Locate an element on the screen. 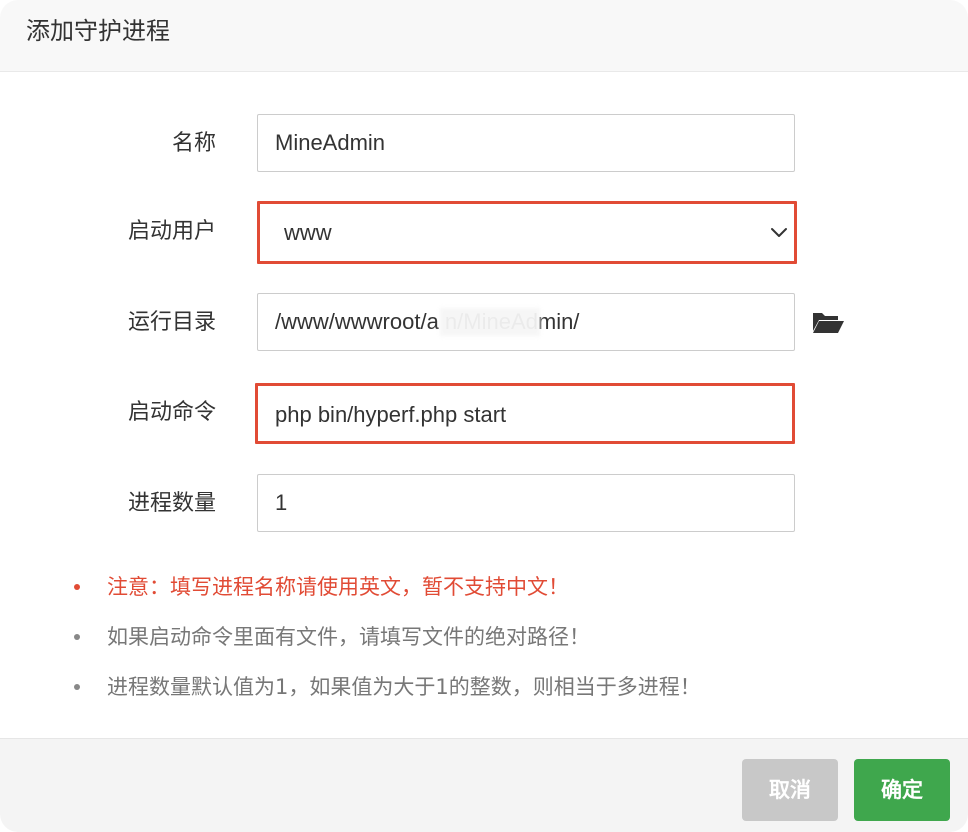 This screenshot has height=832, width=968. form-row-count: 进程数量 1 is located at coordinates (484, 504).